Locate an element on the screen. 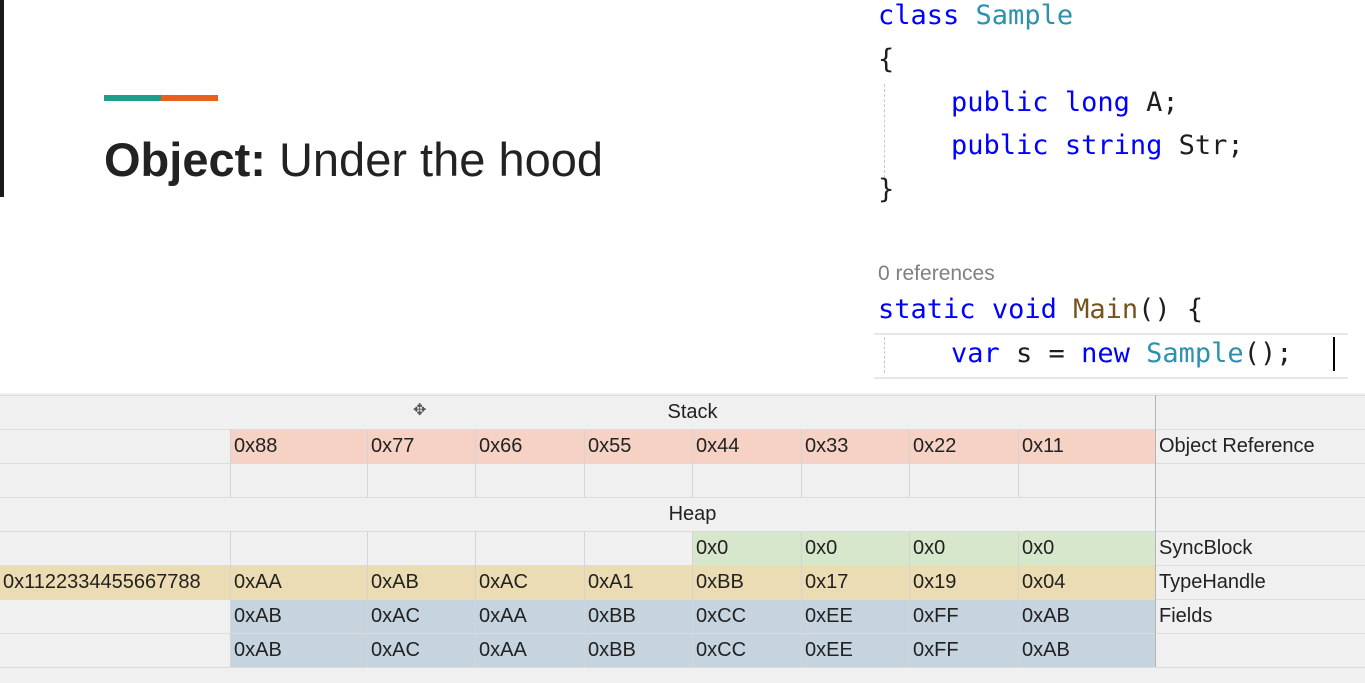 The height and width of the screenshot is (683, 1365). memory-byte-cell: 0x22 is located at coordinates (963, 446).